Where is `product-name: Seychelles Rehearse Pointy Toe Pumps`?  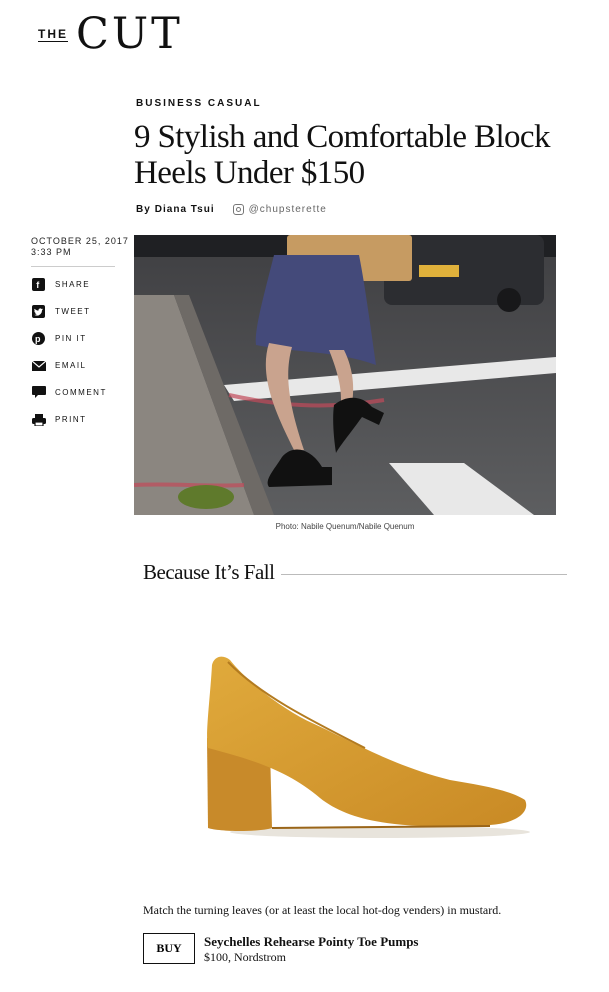
product-name: Seychelles Rehearse Pointy Toe Pumps is located at coordinates (311, 942).